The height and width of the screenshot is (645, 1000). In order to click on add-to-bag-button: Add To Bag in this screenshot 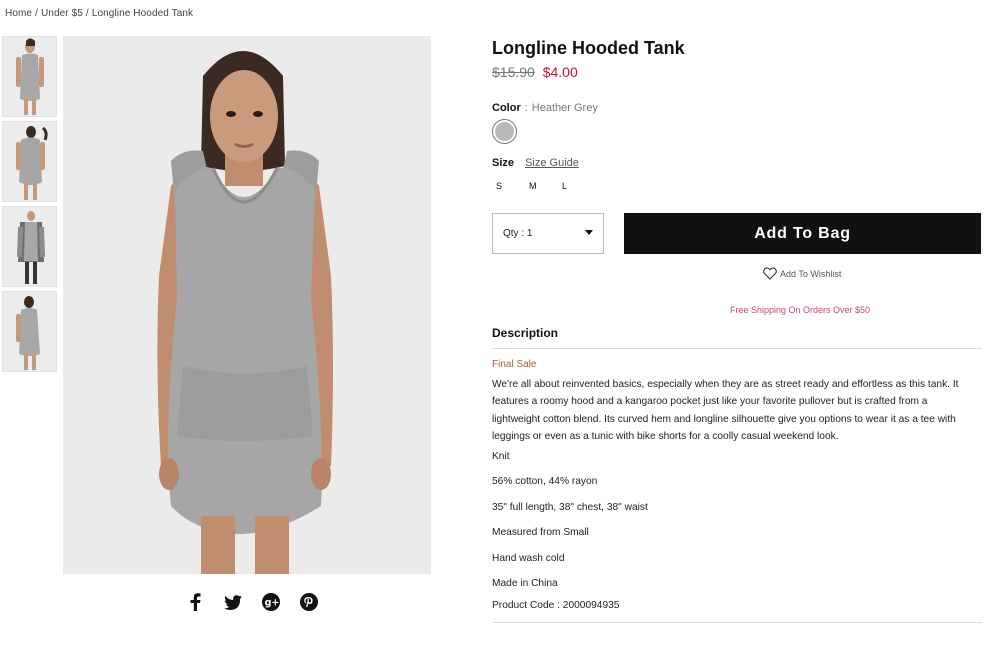, I will do `click(802, 233)`.